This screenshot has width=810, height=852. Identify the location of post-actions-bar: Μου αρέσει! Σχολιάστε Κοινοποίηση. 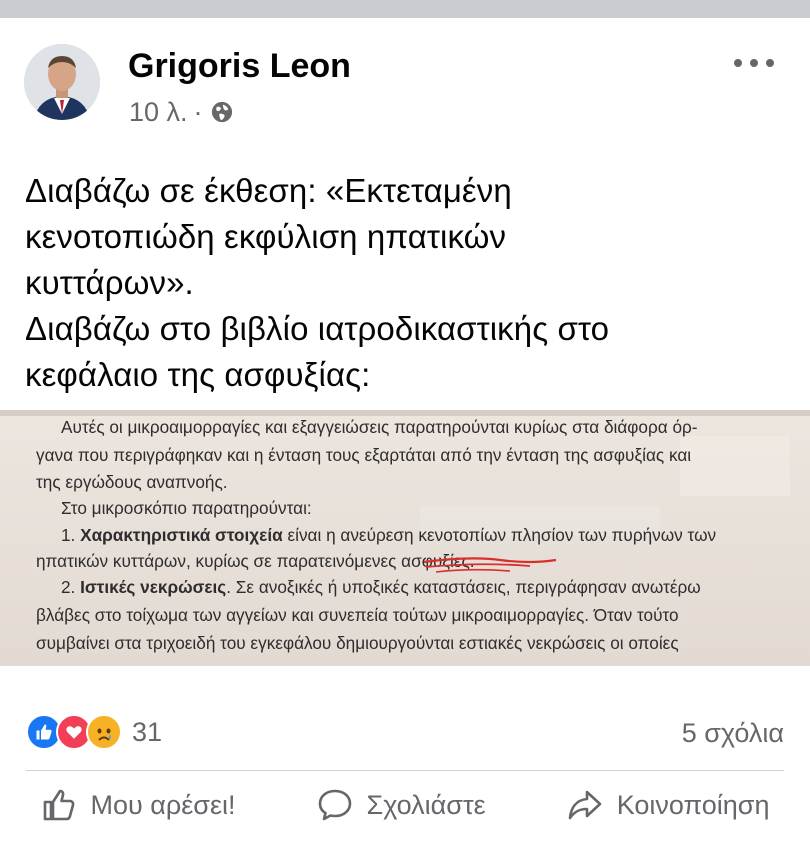
(405, 805).